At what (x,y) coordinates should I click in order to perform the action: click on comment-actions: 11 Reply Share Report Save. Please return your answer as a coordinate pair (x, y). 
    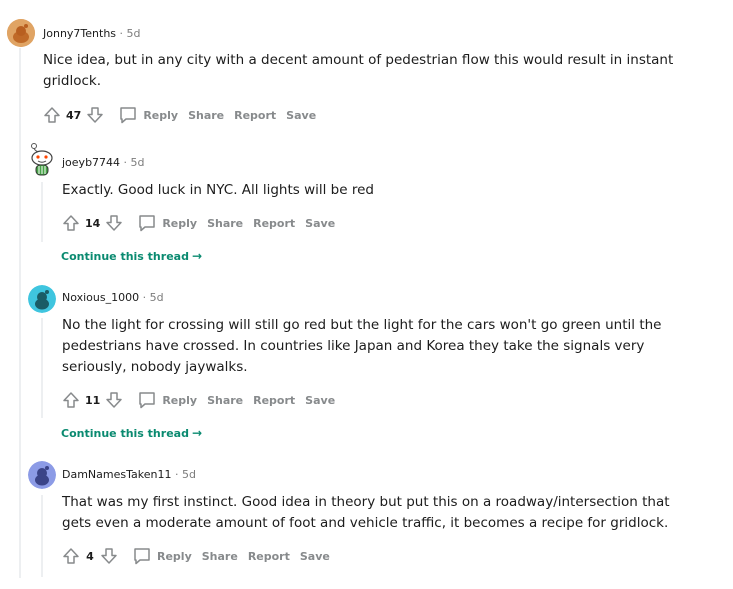
    Looking at the image, I should click on (197, 400).